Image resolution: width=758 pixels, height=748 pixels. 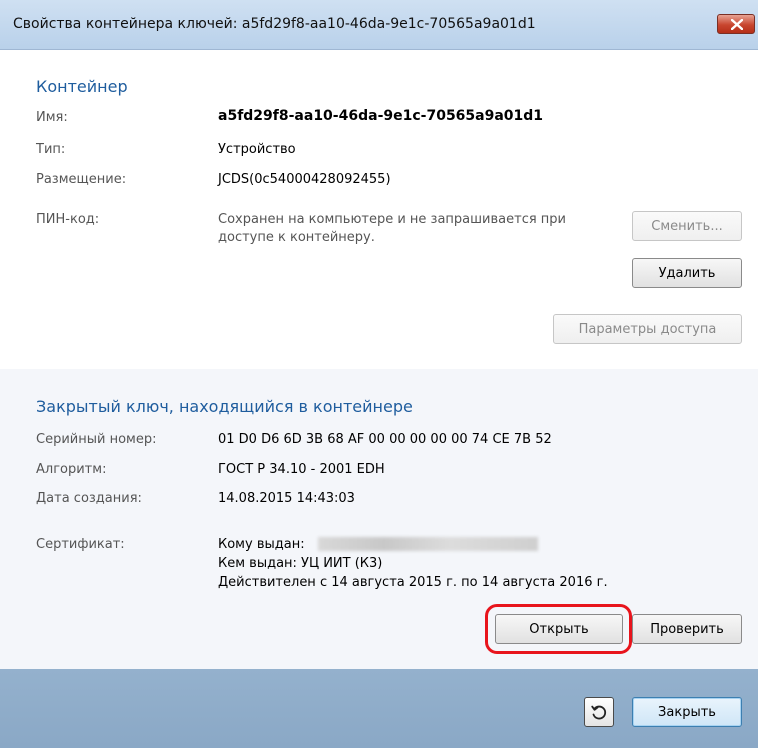 I want to click on pin-label: ПИН-код:, so click(x=68, y=219).